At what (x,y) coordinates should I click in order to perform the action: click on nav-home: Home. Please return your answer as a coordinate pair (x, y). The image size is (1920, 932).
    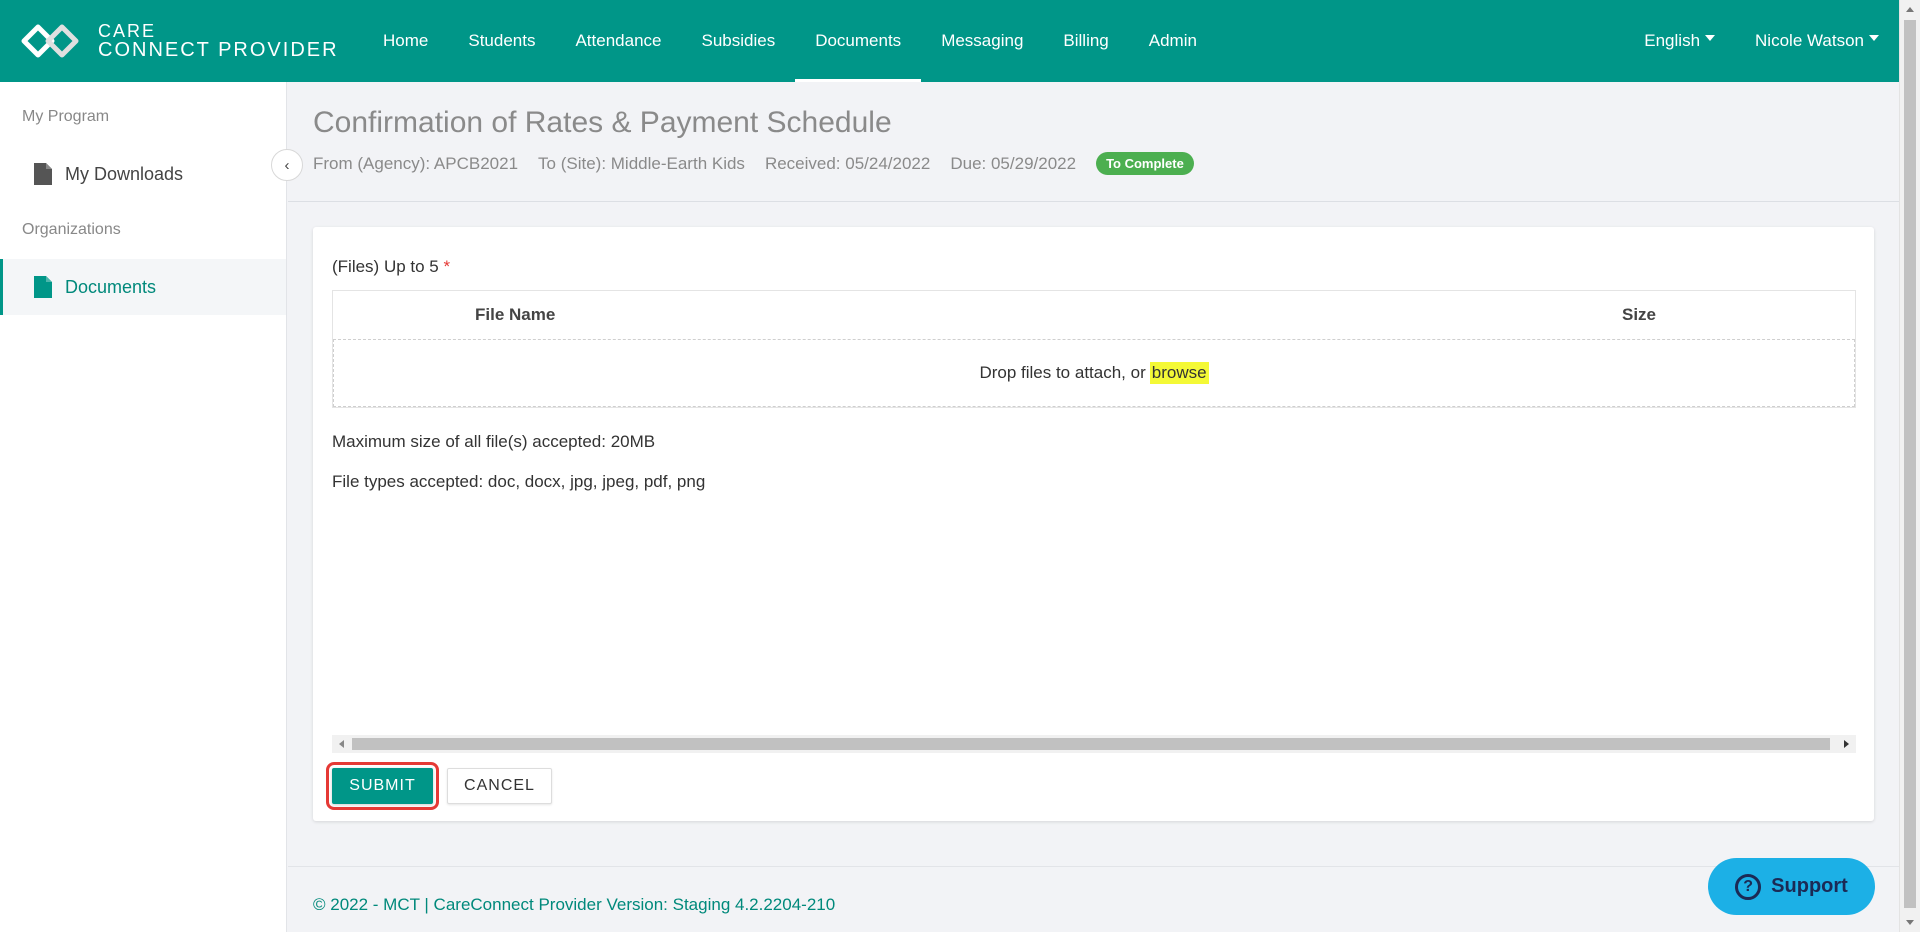
    Looking at the image, I should click on (405, 41).